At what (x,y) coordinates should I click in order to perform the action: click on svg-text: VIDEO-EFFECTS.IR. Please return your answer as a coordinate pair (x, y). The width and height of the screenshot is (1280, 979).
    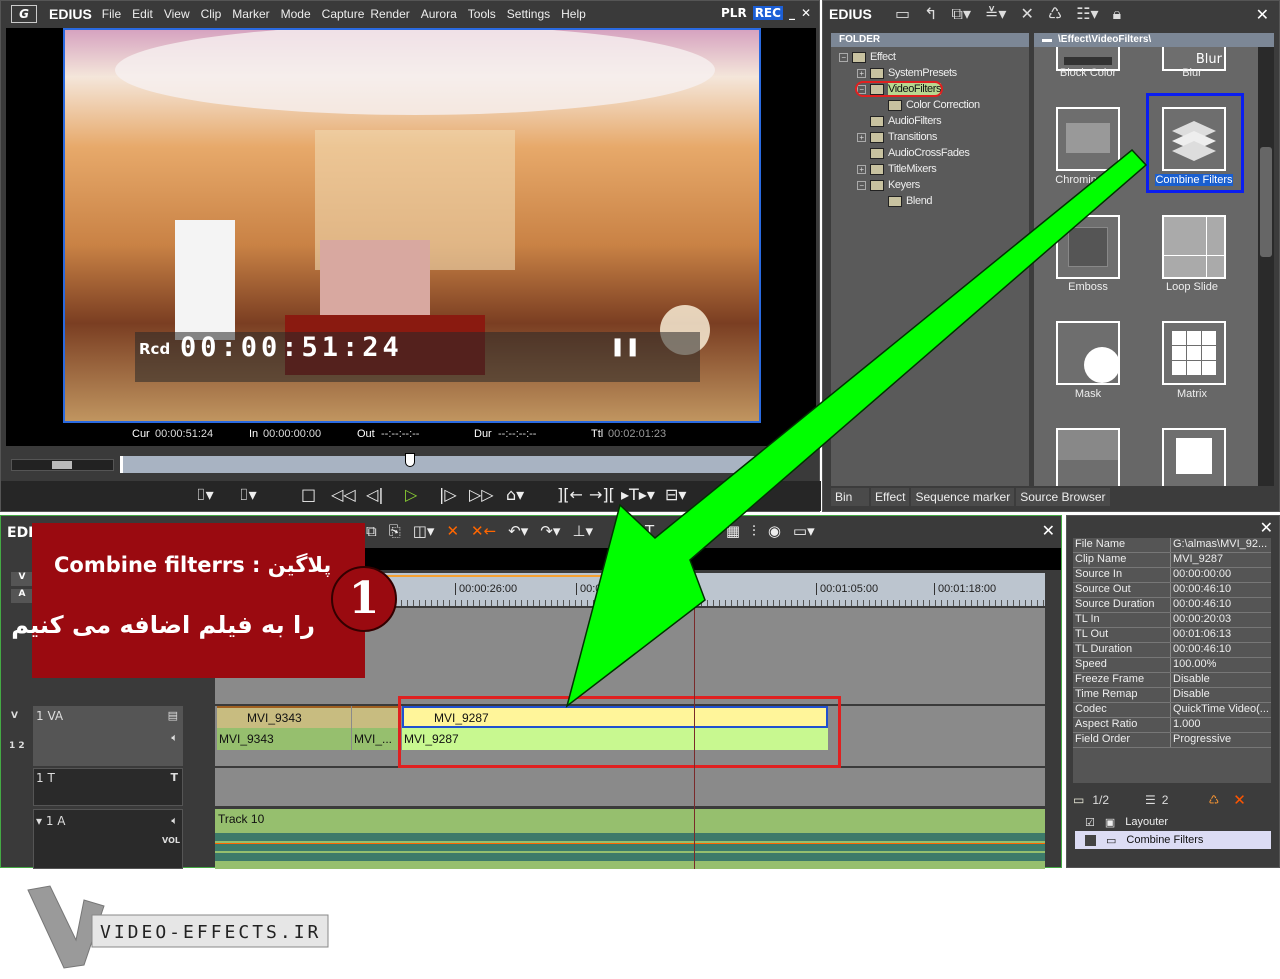
    Looking at the image, I should click on (210, 932).